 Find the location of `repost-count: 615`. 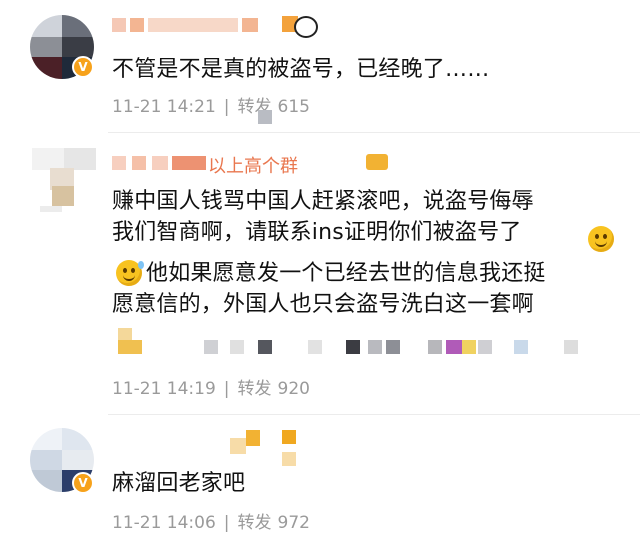

repost-count: 615 is located at coordinates (293, 107).